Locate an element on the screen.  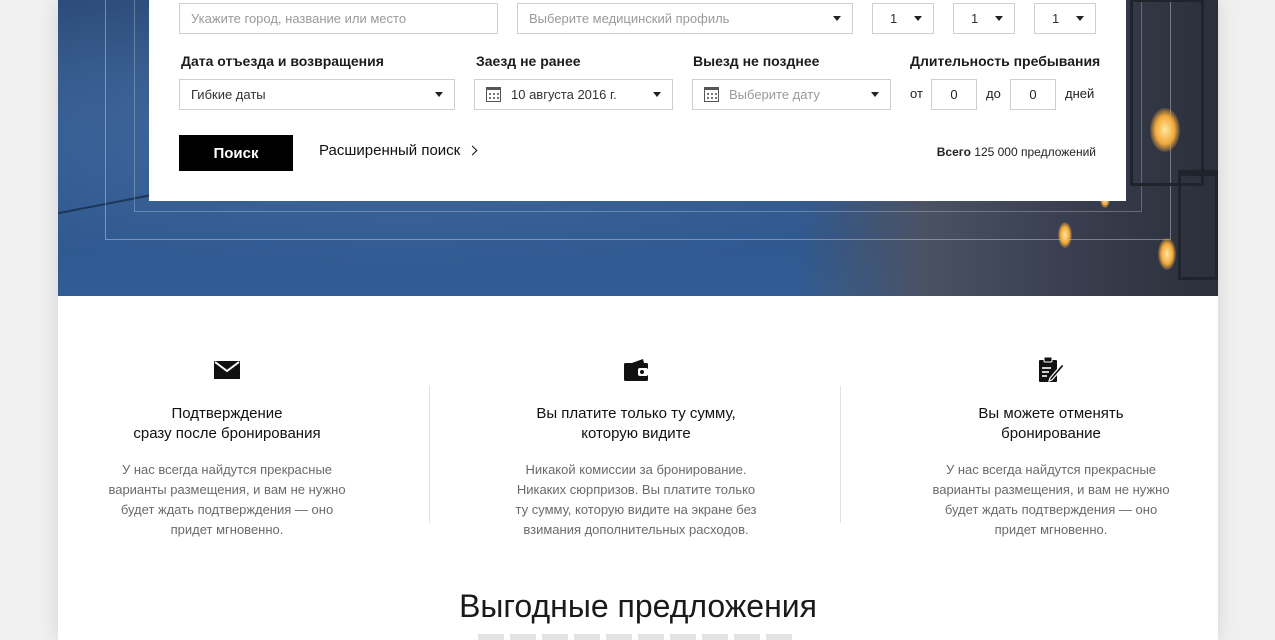
checkin-value: 10 августа 2016 г. is located at coordinates (564, 94).